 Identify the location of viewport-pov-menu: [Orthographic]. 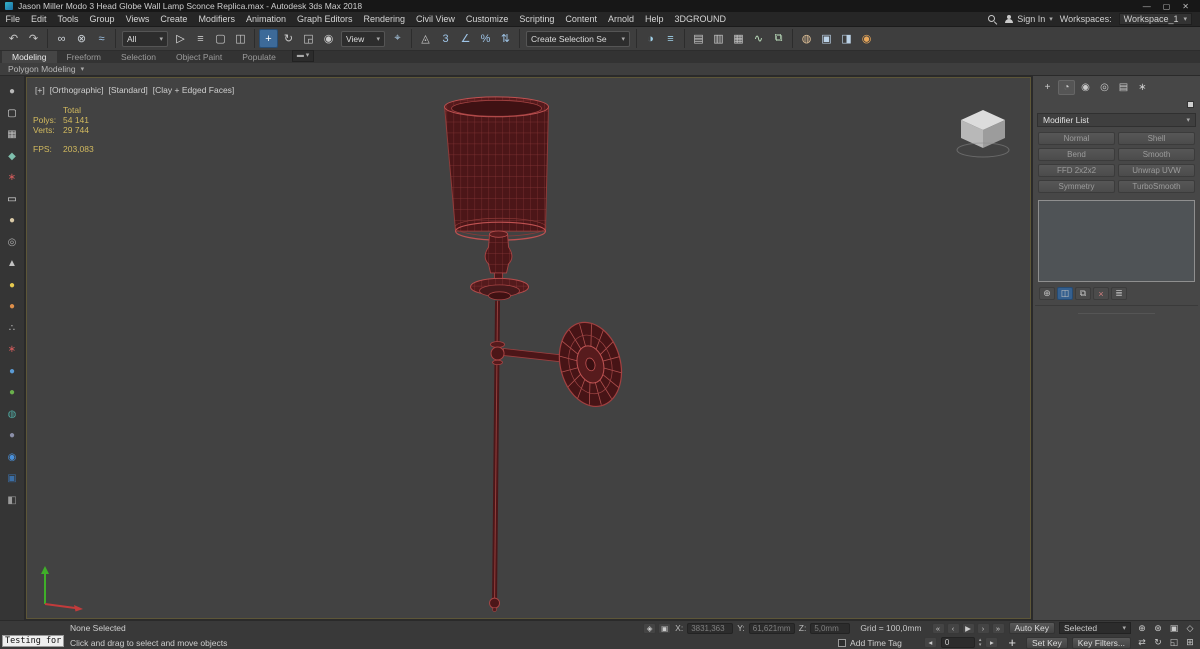
(77, 90).